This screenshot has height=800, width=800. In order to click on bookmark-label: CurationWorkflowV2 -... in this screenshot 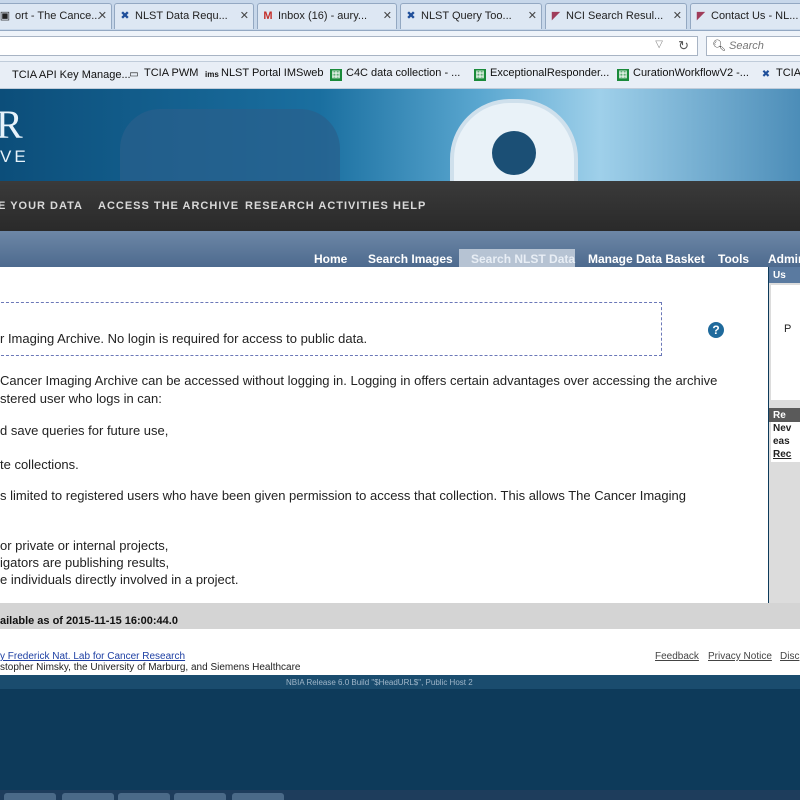, I will do `click(691, 73)`.